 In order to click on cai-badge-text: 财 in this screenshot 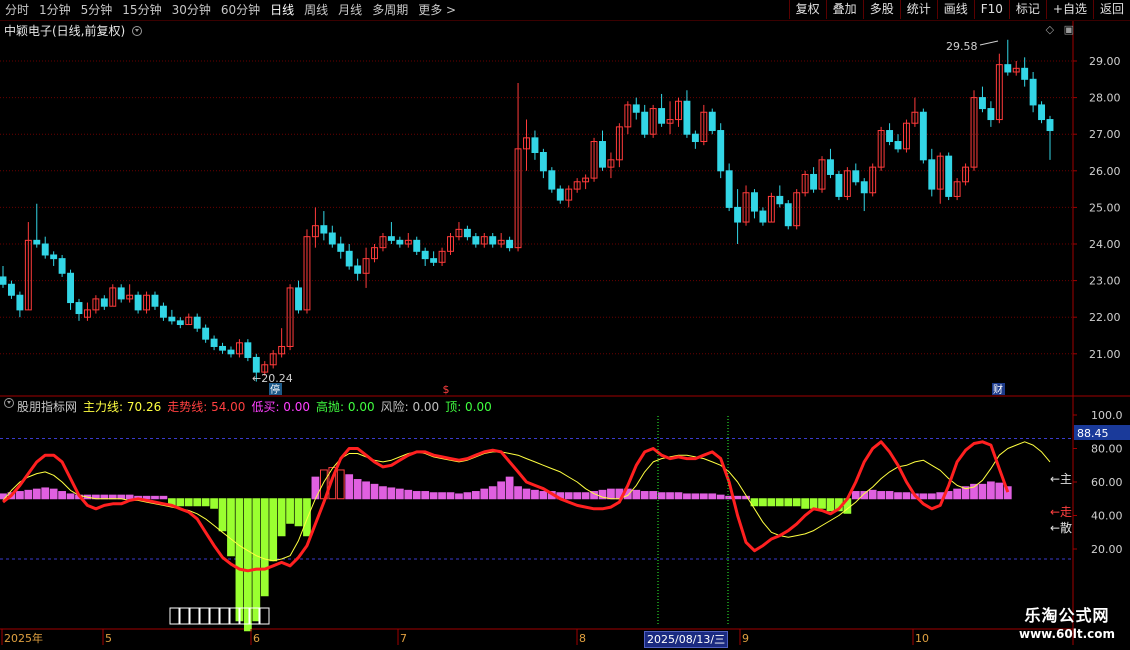, I will do `click(998, 389)`.